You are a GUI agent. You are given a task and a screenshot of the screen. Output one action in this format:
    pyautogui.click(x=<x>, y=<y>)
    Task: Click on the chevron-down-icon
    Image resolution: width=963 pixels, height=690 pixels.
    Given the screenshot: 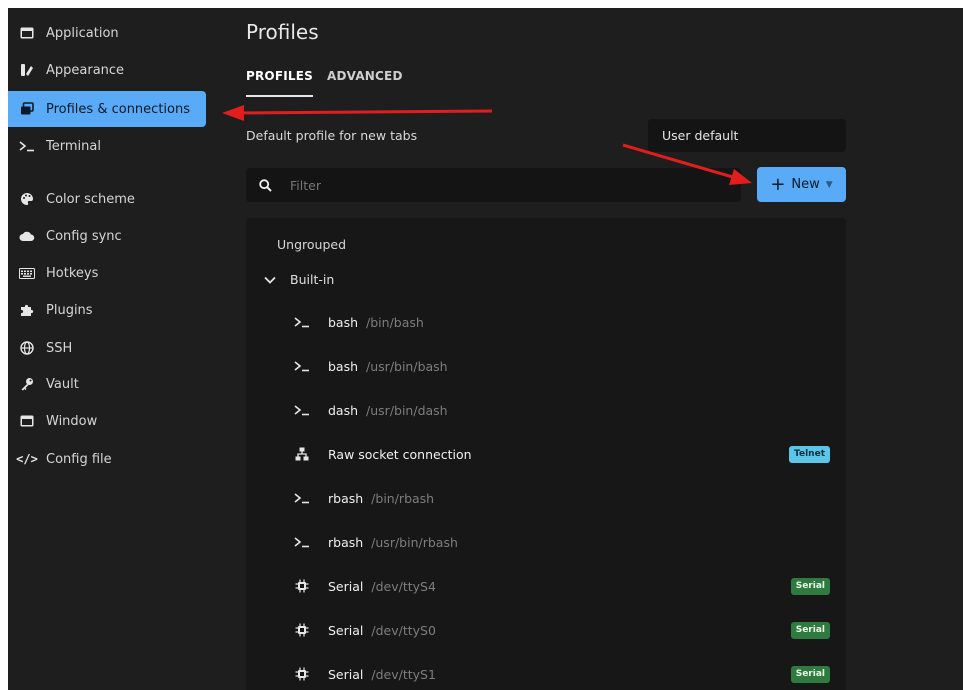 What is the action you would take?
    pyautogui.click(x=270, y=279)
    